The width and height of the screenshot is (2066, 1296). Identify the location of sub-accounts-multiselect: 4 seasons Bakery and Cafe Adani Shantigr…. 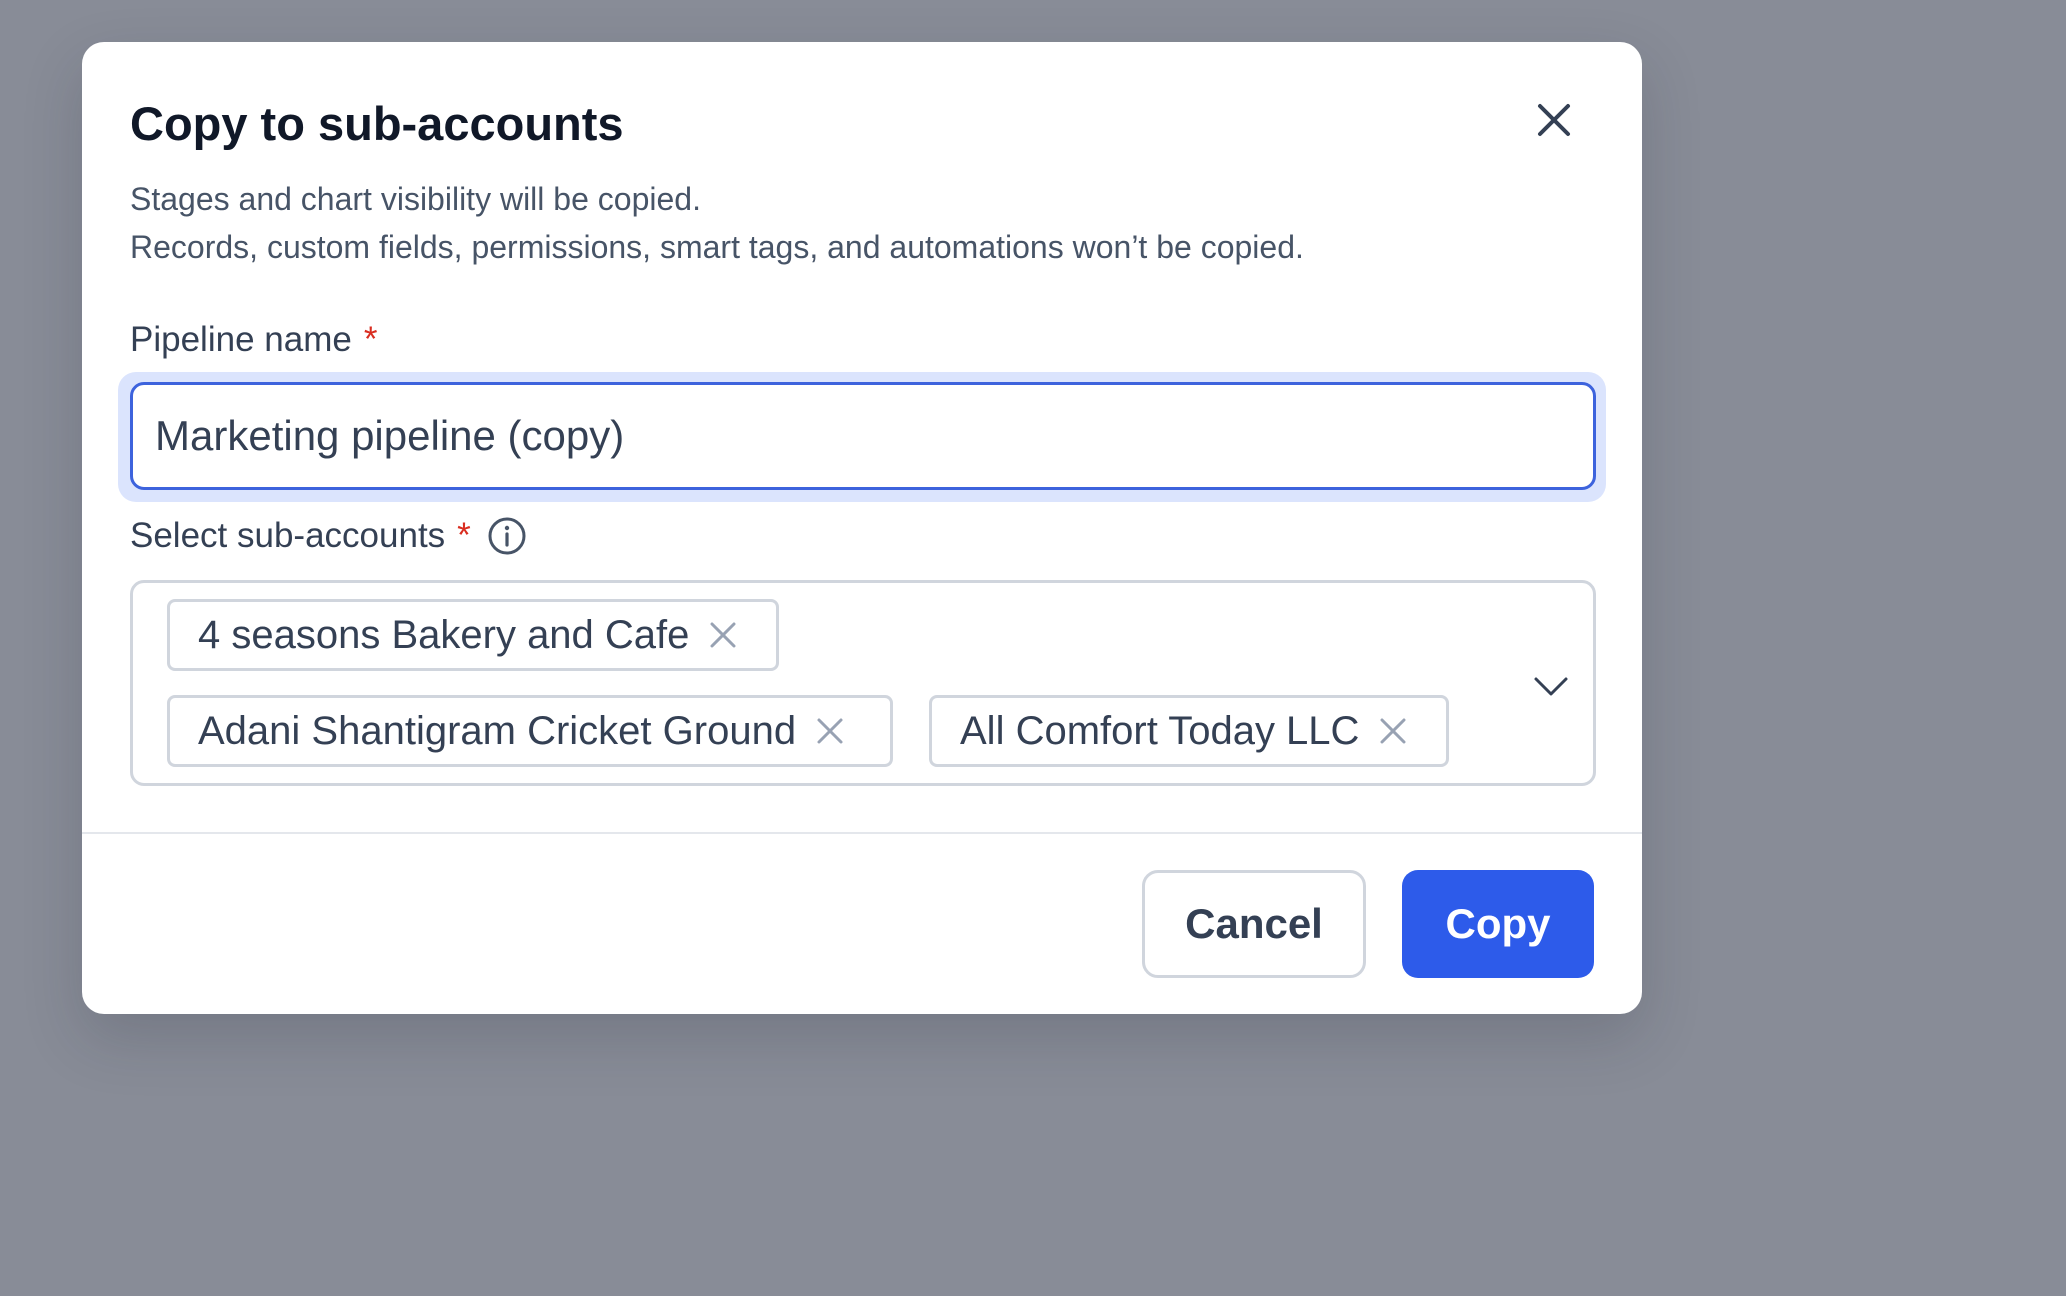
(863, 683).